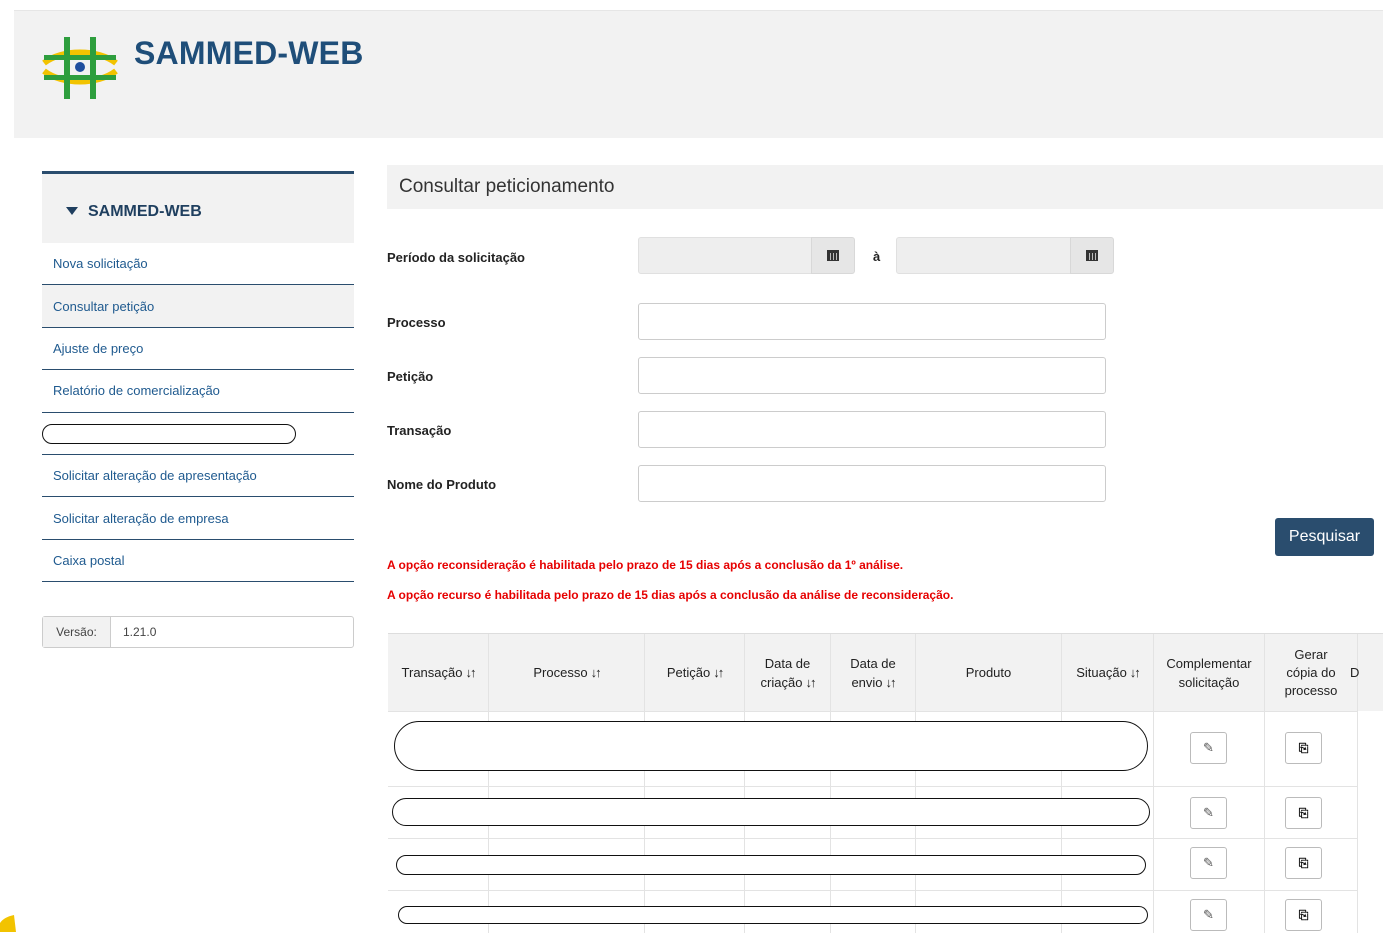 The image size is (1383, 933). What do you see at coordinates (872, 321) in the screenshot?
I see `processo-input` at bounding box center [872, 321].